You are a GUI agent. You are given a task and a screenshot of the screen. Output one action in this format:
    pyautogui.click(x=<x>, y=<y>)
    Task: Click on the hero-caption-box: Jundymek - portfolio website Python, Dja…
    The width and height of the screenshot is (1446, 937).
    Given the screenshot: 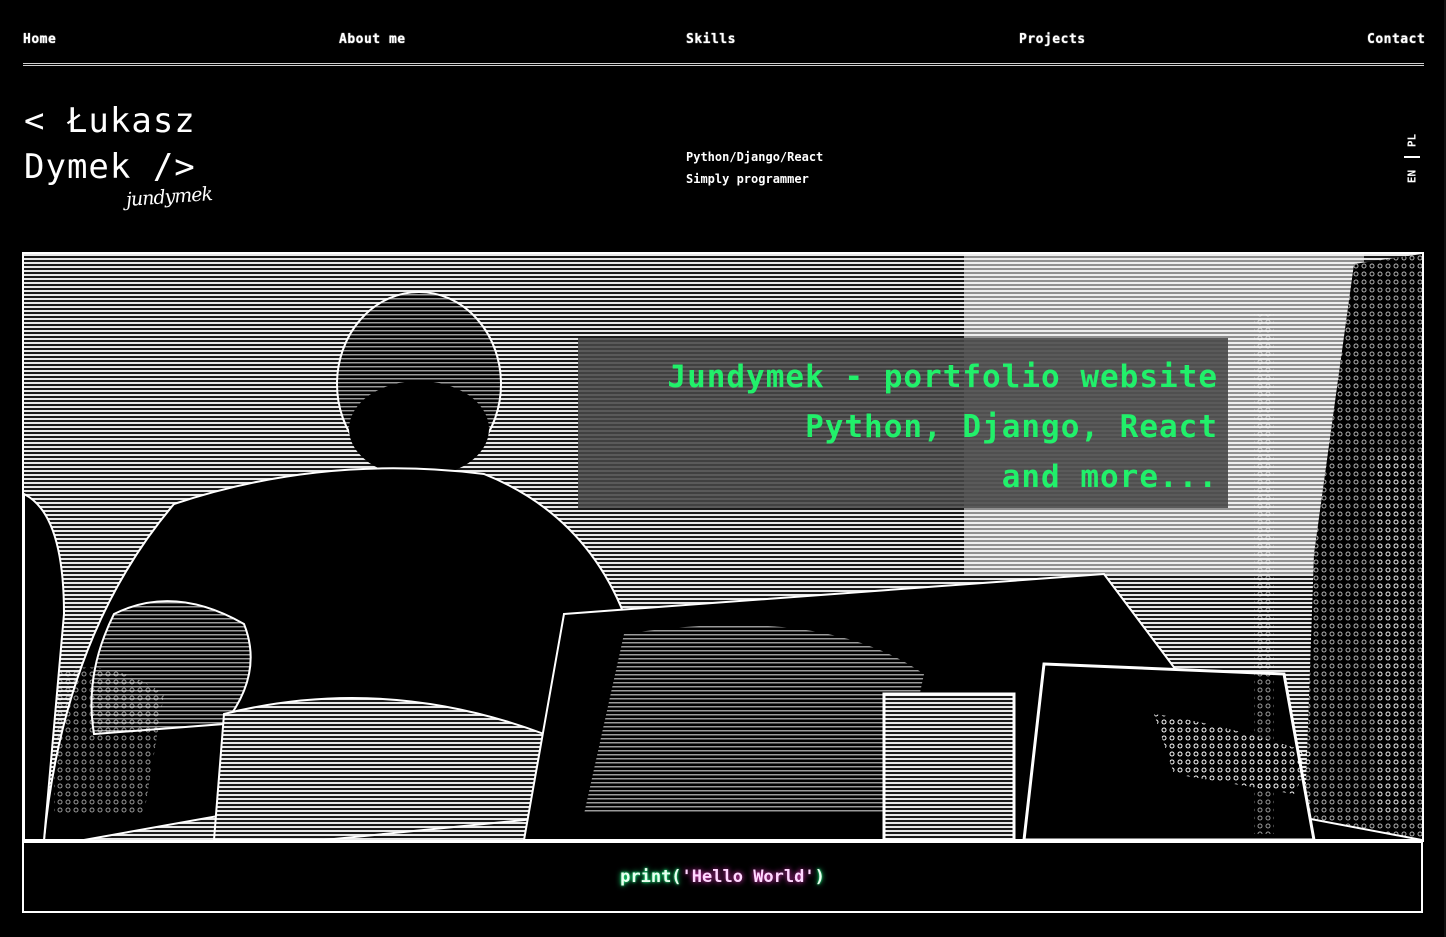 What is the action you would take?
    pyautogui.click(x=903, y=423)
    